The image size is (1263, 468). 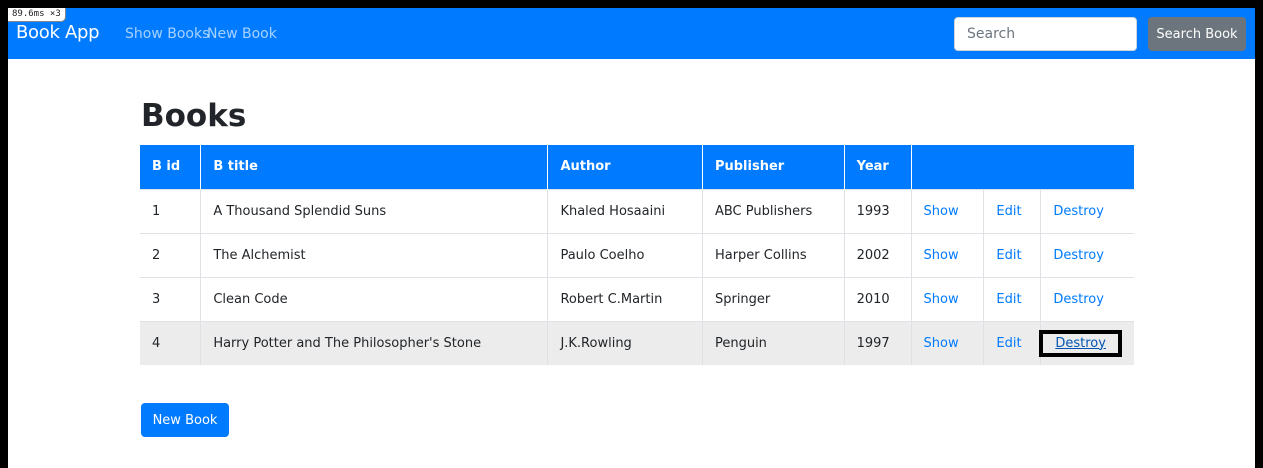 I want to click on cell-id: 2, so click(x=171, y=254).